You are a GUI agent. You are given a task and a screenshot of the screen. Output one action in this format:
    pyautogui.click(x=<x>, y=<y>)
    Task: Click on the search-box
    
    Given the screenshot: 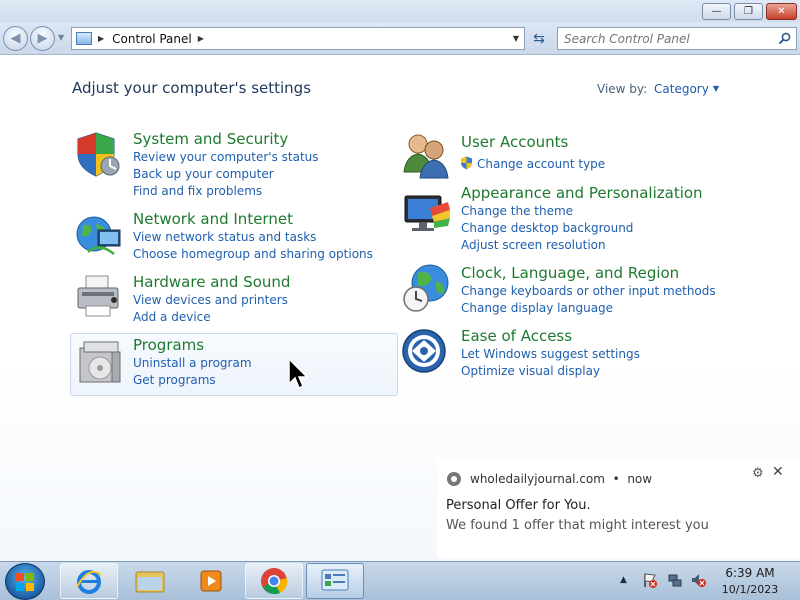 What is the action you would take?
    pyautogui.click(x=677, y=38)
    